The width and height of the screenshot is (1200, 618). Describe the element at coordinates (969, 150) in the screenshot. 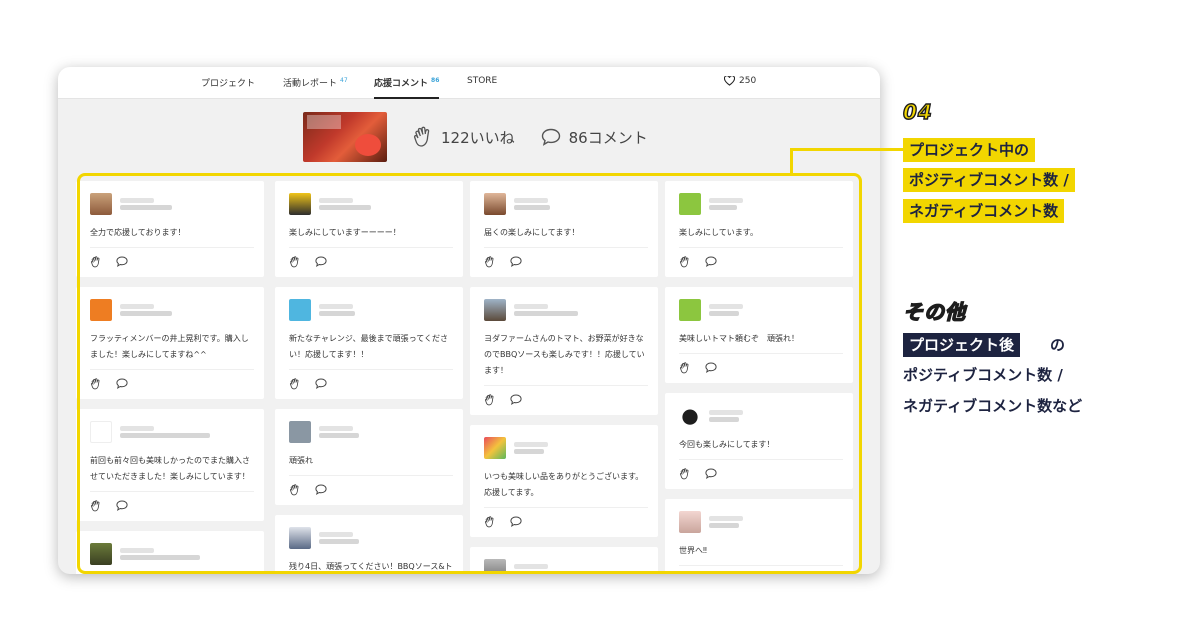

I see `annotation-line: プロジェクト中の` at that location.